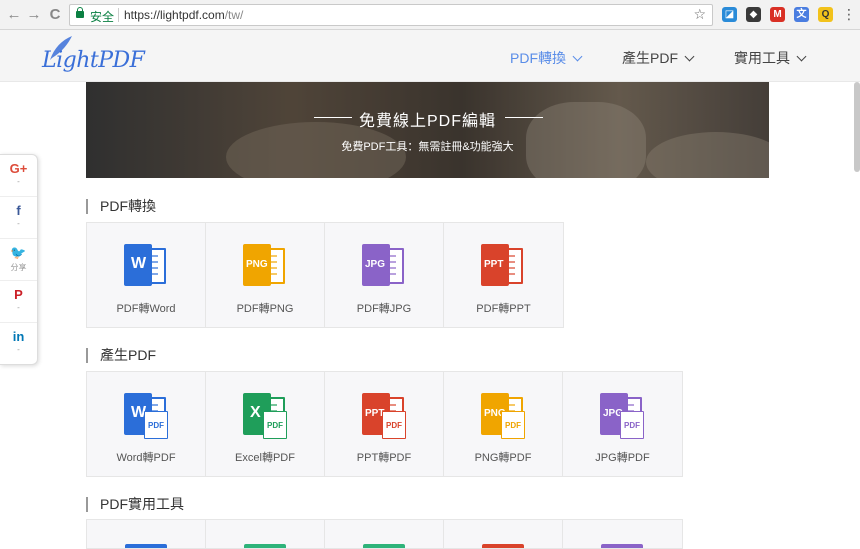  What do you see at coordinates (385, 416) in the screenshot?
I see `tool-icon: PPT PDF` at bounding box center [385, 416].